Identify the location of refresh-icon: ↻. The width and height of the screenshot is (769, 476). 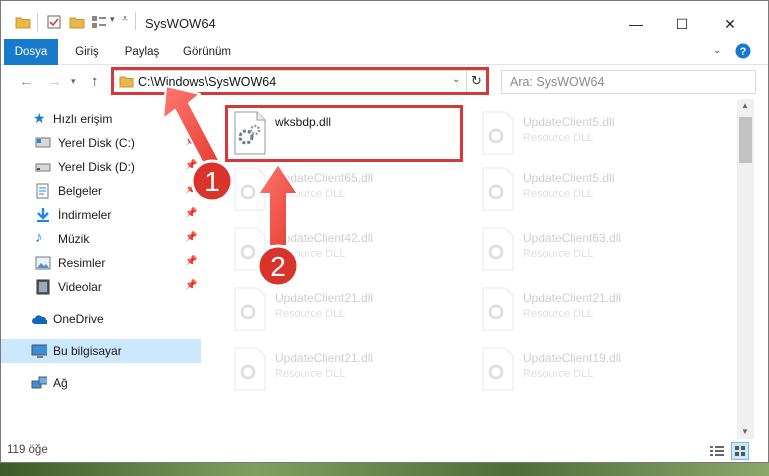
(476, 81).